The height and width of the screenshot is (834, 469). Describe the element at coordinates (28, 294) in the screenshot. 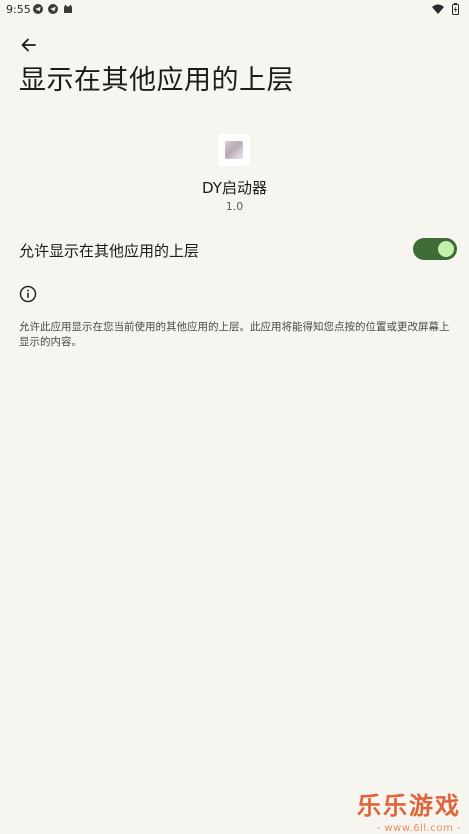

I see `info-icon` at that location.